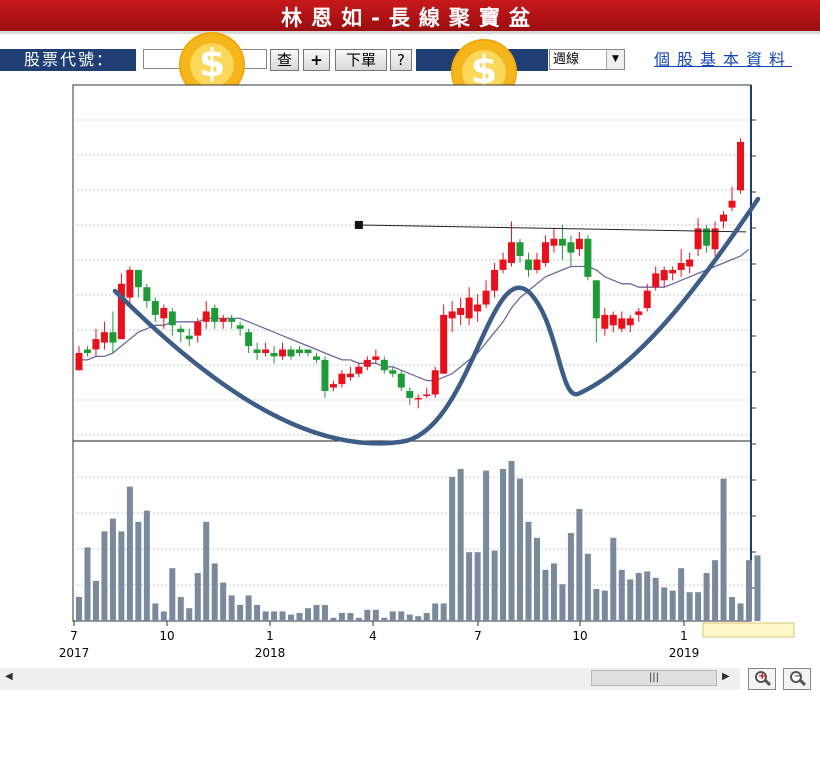 Image resolution: width=820 pixels, height=763 pixels. What do you see at coordinates (615, 59) in the screenshot?
I see `chevron-down-icon: ▼` at bounding box center [615, 59].